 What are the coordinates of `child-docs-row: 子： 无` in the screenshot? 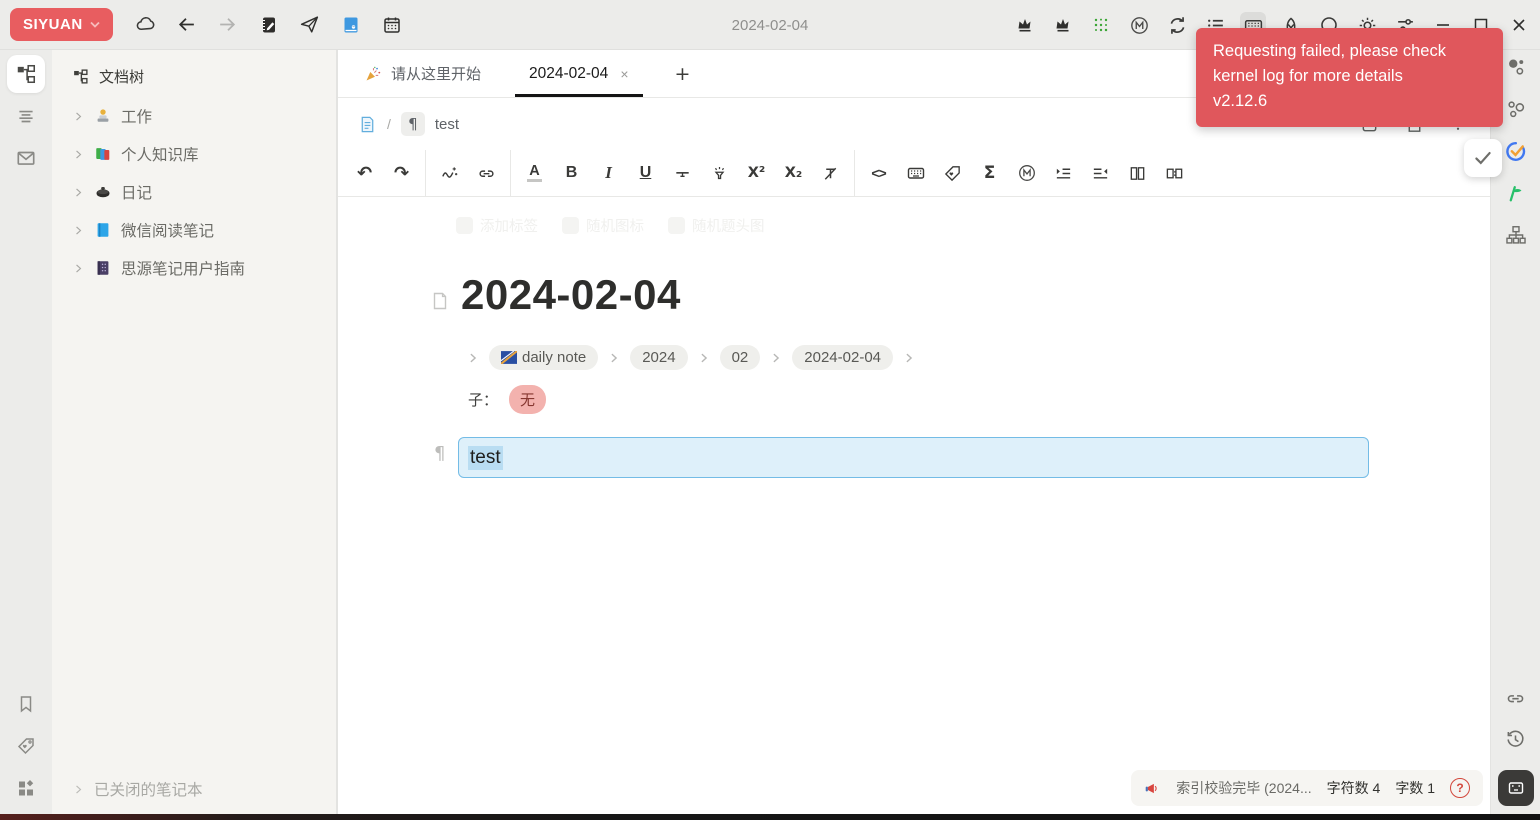 It's located at (507, 399).